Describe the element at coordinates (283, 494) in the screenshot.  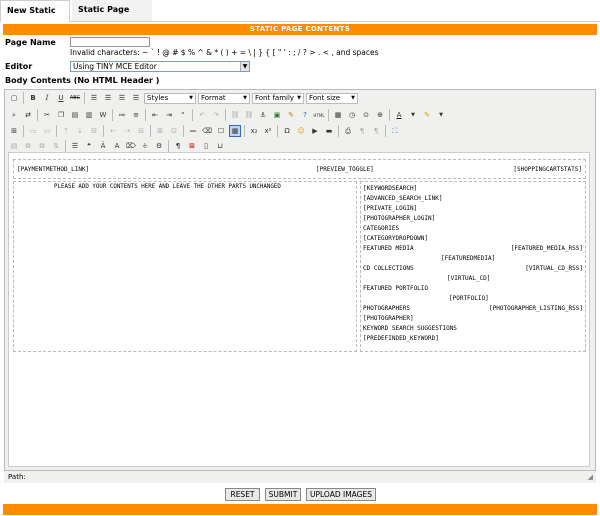
I see `submit-button: SUBMIT` at that location.